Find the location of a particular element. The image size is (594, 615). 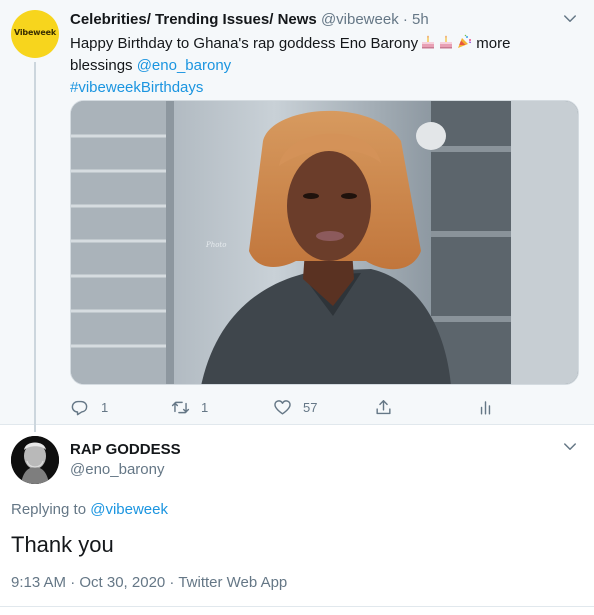

retweet-count: 1 is located at coordinates (205, 407).